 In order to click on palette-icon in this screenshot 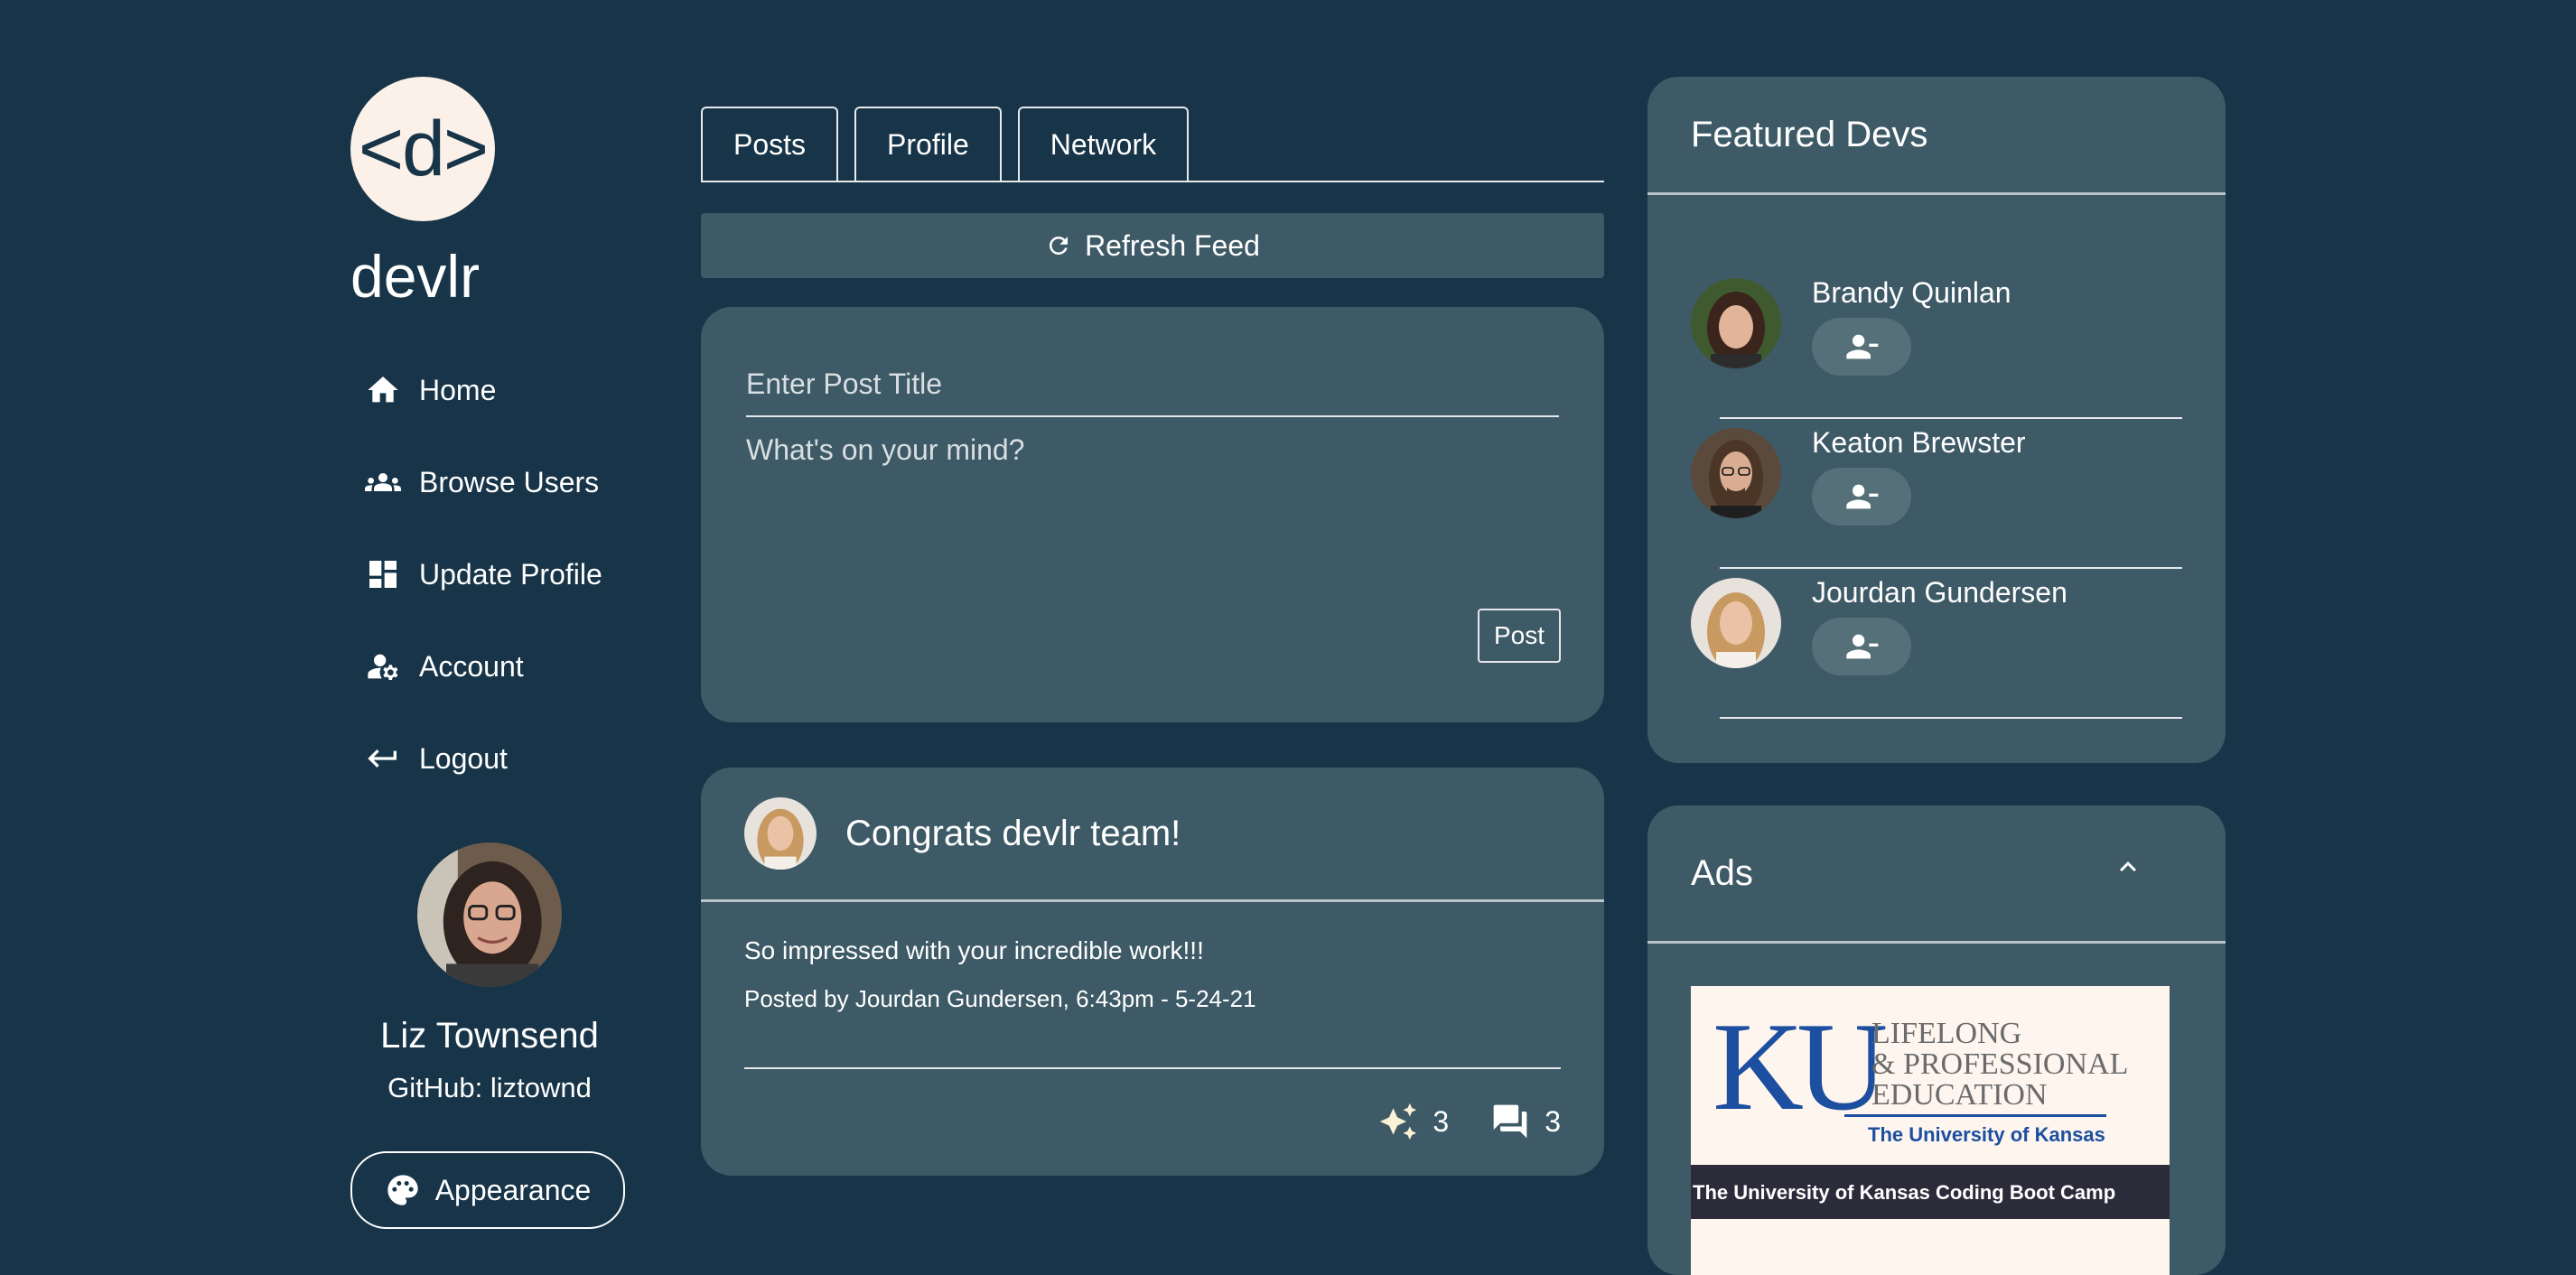, I will do `click(402, 1190)`.